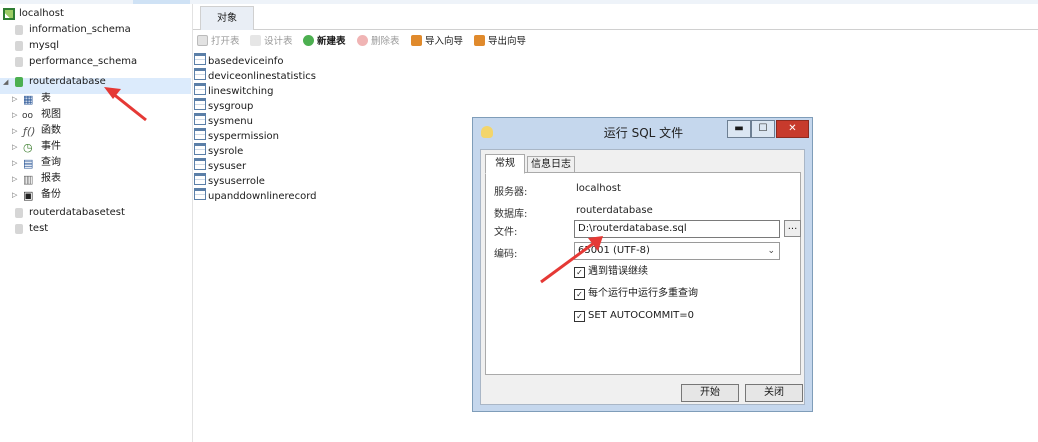  I want to click on table-icon: ▦, so click(28, 99).